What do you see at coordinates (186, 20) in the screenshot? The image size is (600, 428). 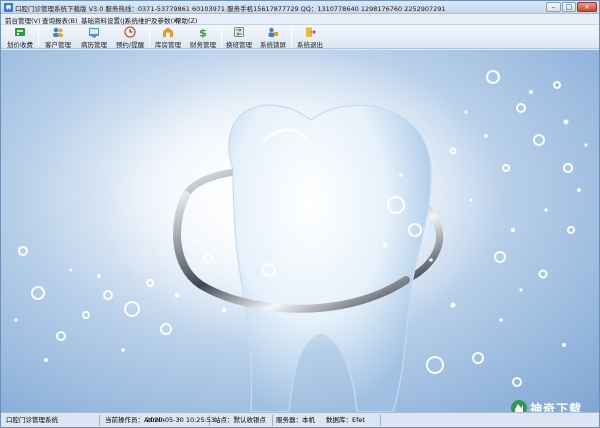 I see `menu-help: 帮助(Z)` at bounding box center [186, 20].